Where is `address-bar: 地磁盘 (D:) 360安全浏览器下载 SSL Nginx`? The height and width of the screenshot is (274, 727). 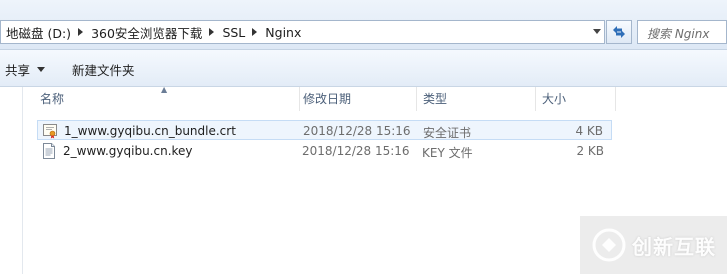
address-bar: 地磁盘 (D:) 360安全浏览器下载 SSL Nginx is located at coordinates (302, 32).